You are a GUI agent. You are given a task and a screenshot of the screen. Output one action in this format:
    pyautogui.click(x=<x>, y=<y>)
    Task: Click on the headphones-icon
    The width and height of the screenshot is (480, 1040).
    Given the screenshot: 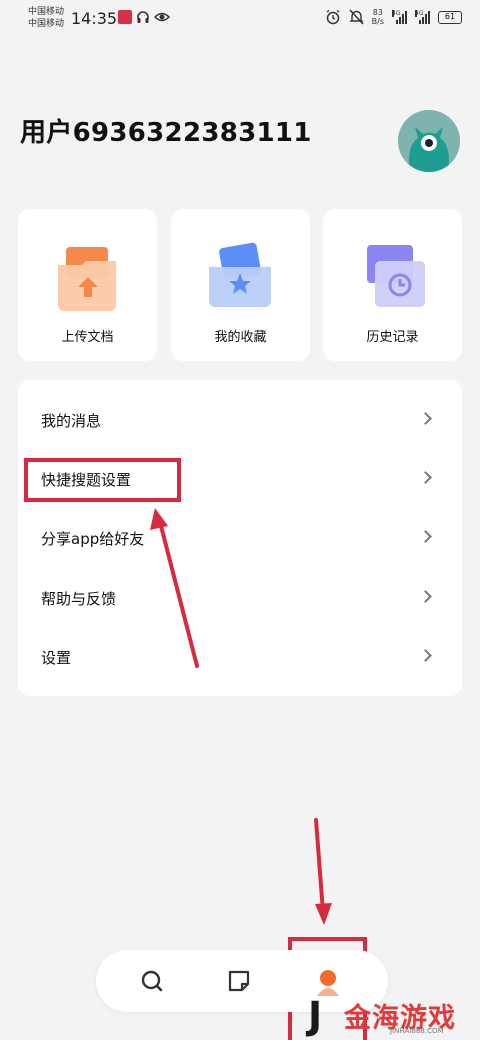 What is the action you would take?
    pyautogui.click(x=143, y=17)
    